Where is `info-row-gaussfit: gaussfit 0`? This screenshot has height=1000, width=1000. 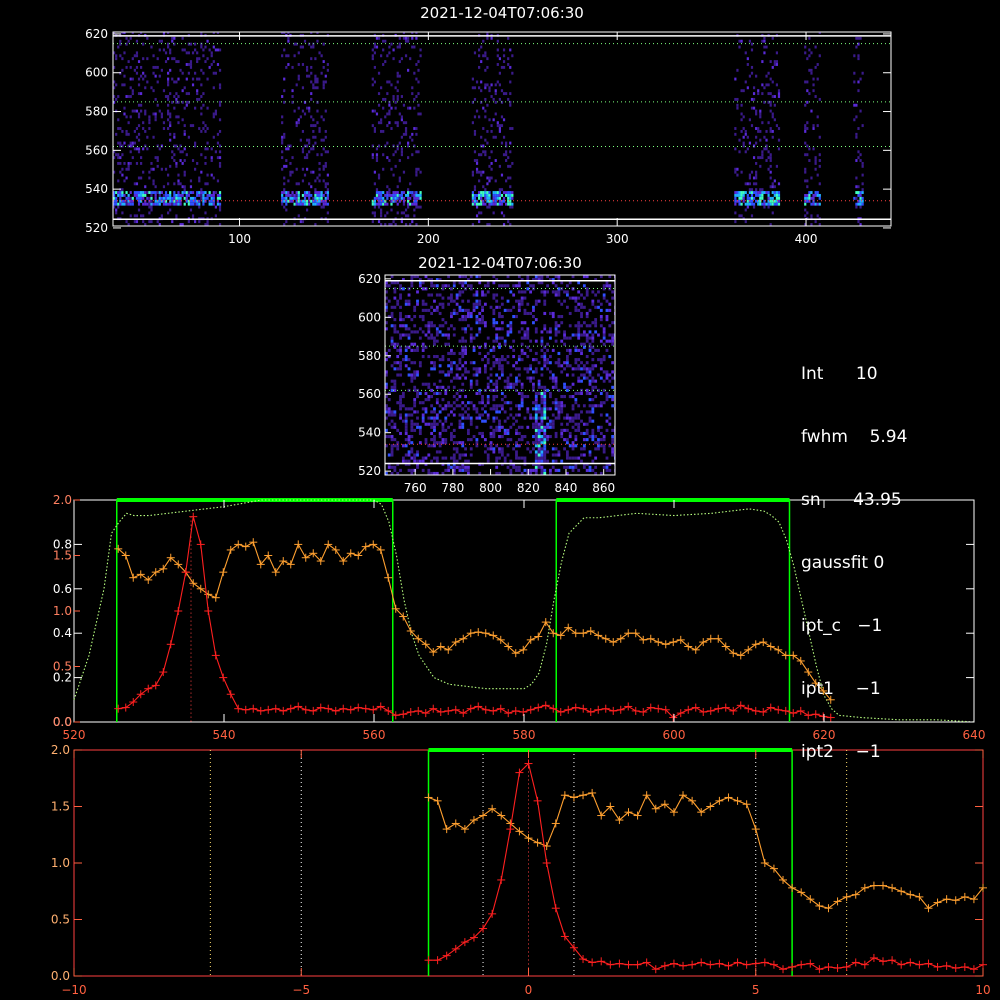
info-row-gaussfit: gaussfit 0 is located at coordinates (854, 563).